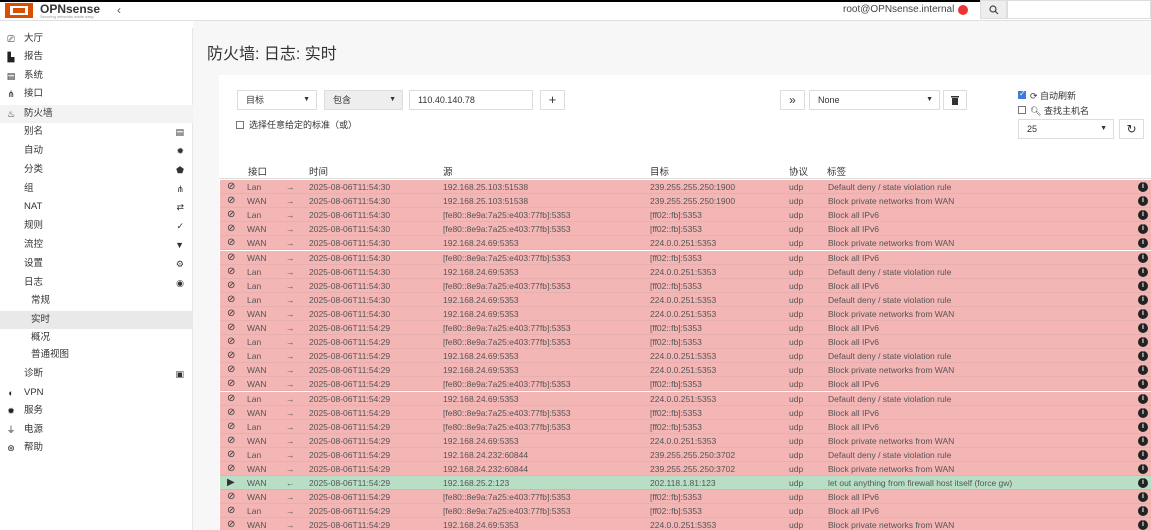  What do you see at coordinates (96, 430) in the screenshot?
I see `sidebar-item-power: ⏚ 电源` at bounding box center [96, 430].